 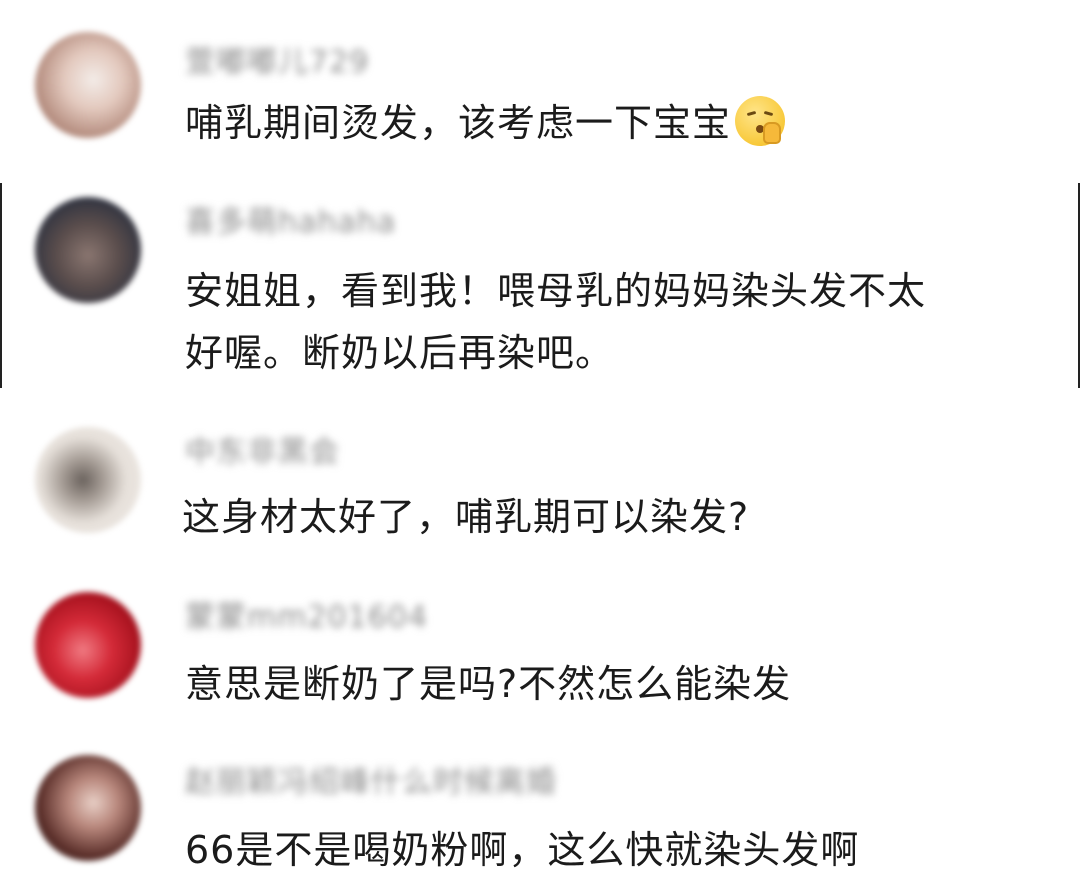 I want to click on comment-text-line: 安姐姐，看到我！喂母乳的妈妈染头发不太, so click(x=556, y=291).